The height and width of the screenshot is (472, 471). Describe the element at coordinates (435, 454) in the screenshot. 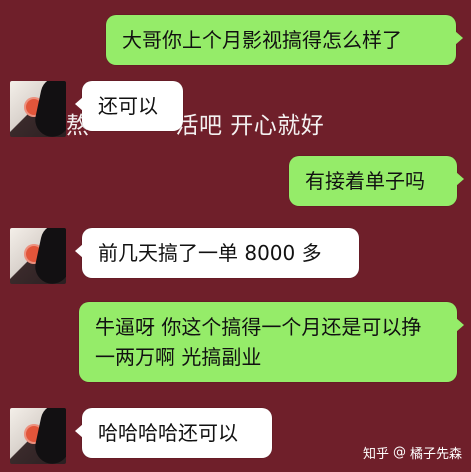

I see `watermark-author: 橘子先森` at that location.